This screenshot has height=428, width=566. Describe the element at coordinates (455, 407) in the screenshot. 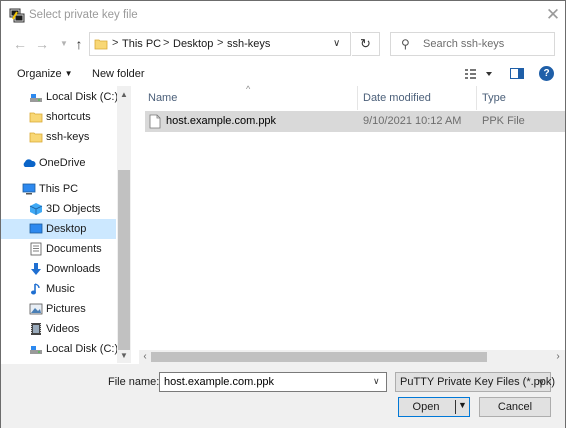

I see `split-divider` at that location.